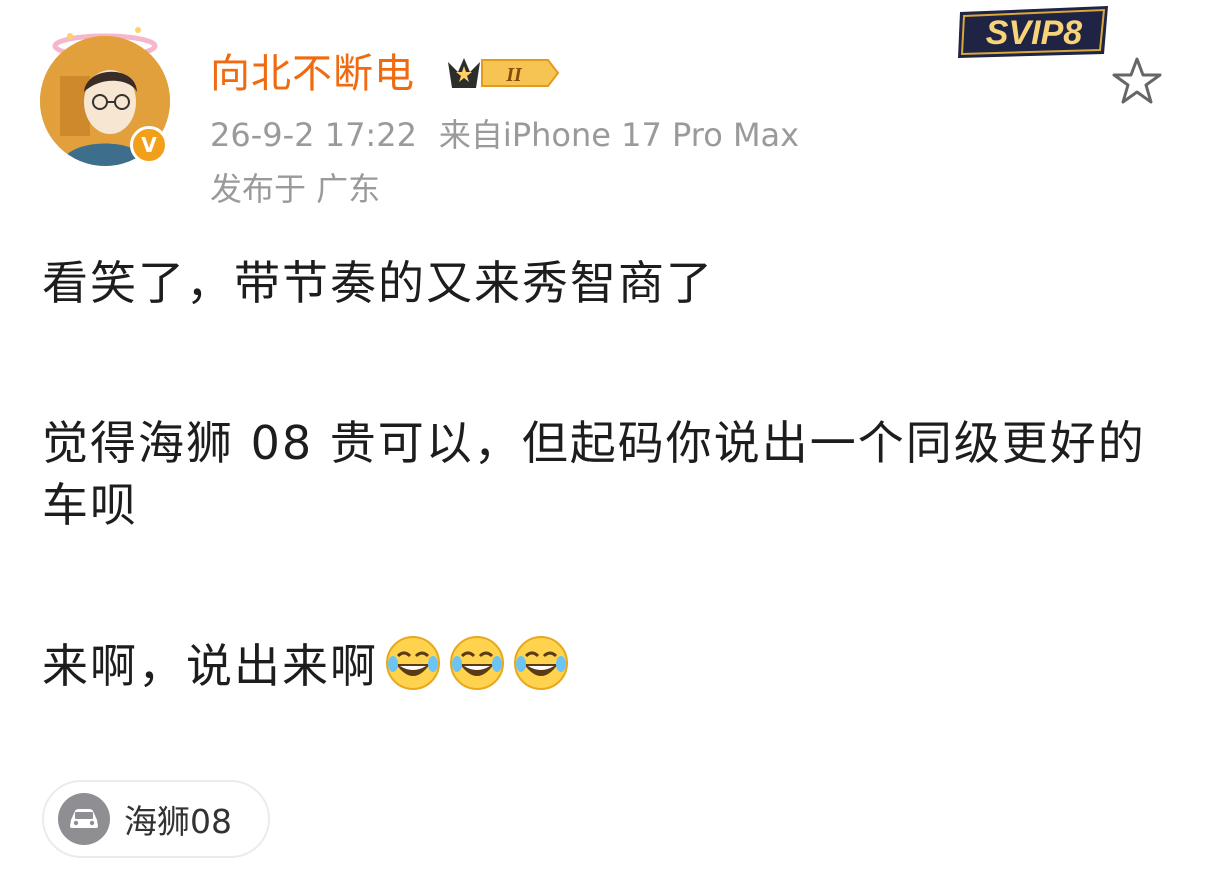  I want to click on topic-chip: 海狮08, so click(156, 819).